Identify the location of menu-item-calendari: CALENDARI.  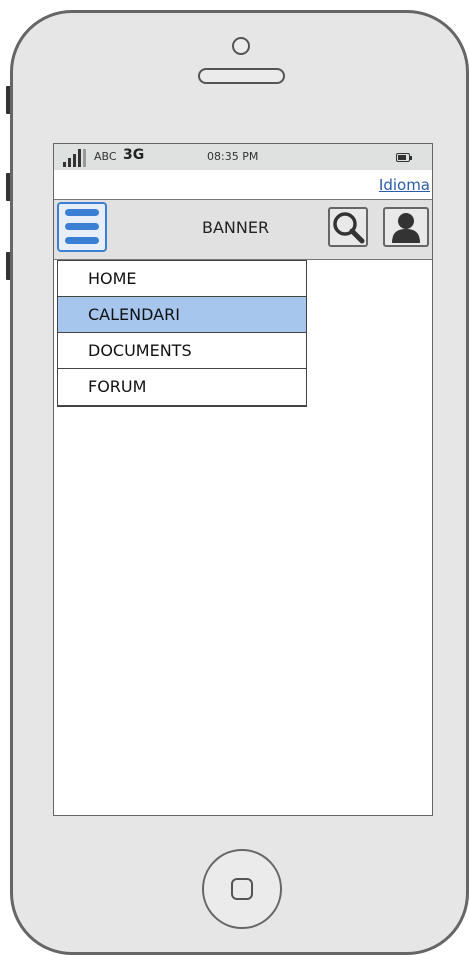
(182, 315).